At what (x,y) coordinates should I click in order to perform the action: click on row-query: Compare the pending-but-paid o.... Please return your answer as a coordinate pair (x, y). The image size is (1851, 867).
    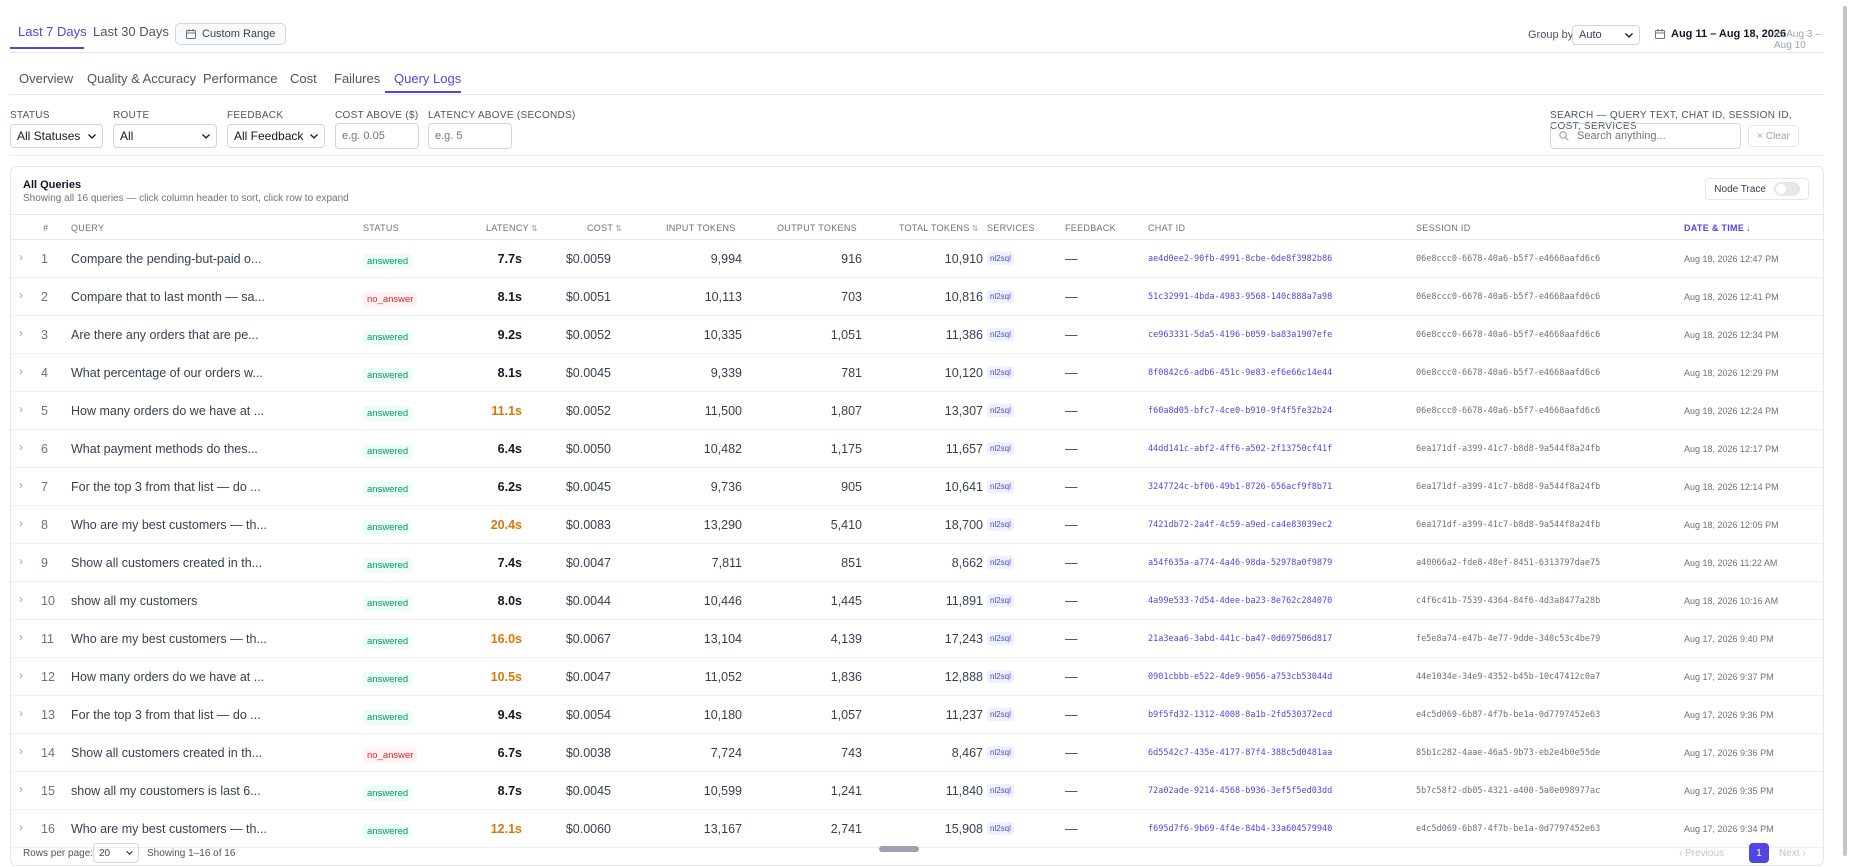
    Looking at the image, I should click on (166, 259).